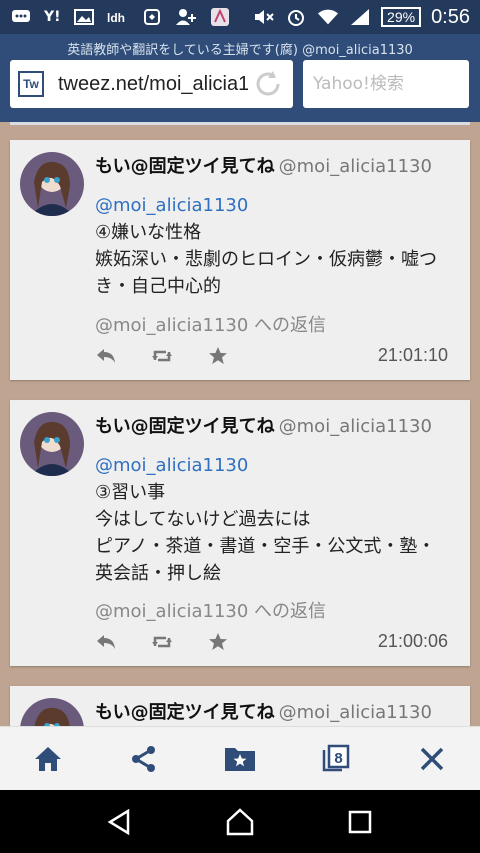 This screenshot has width=480, height=853. I want to click on close-icon, so click(432, 758).